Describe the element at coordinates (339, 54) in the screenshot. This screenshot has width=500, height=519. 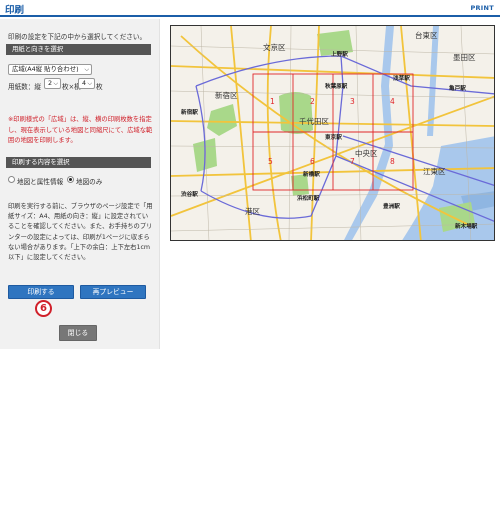
I see `station-ueno: 上野駅` at that location.